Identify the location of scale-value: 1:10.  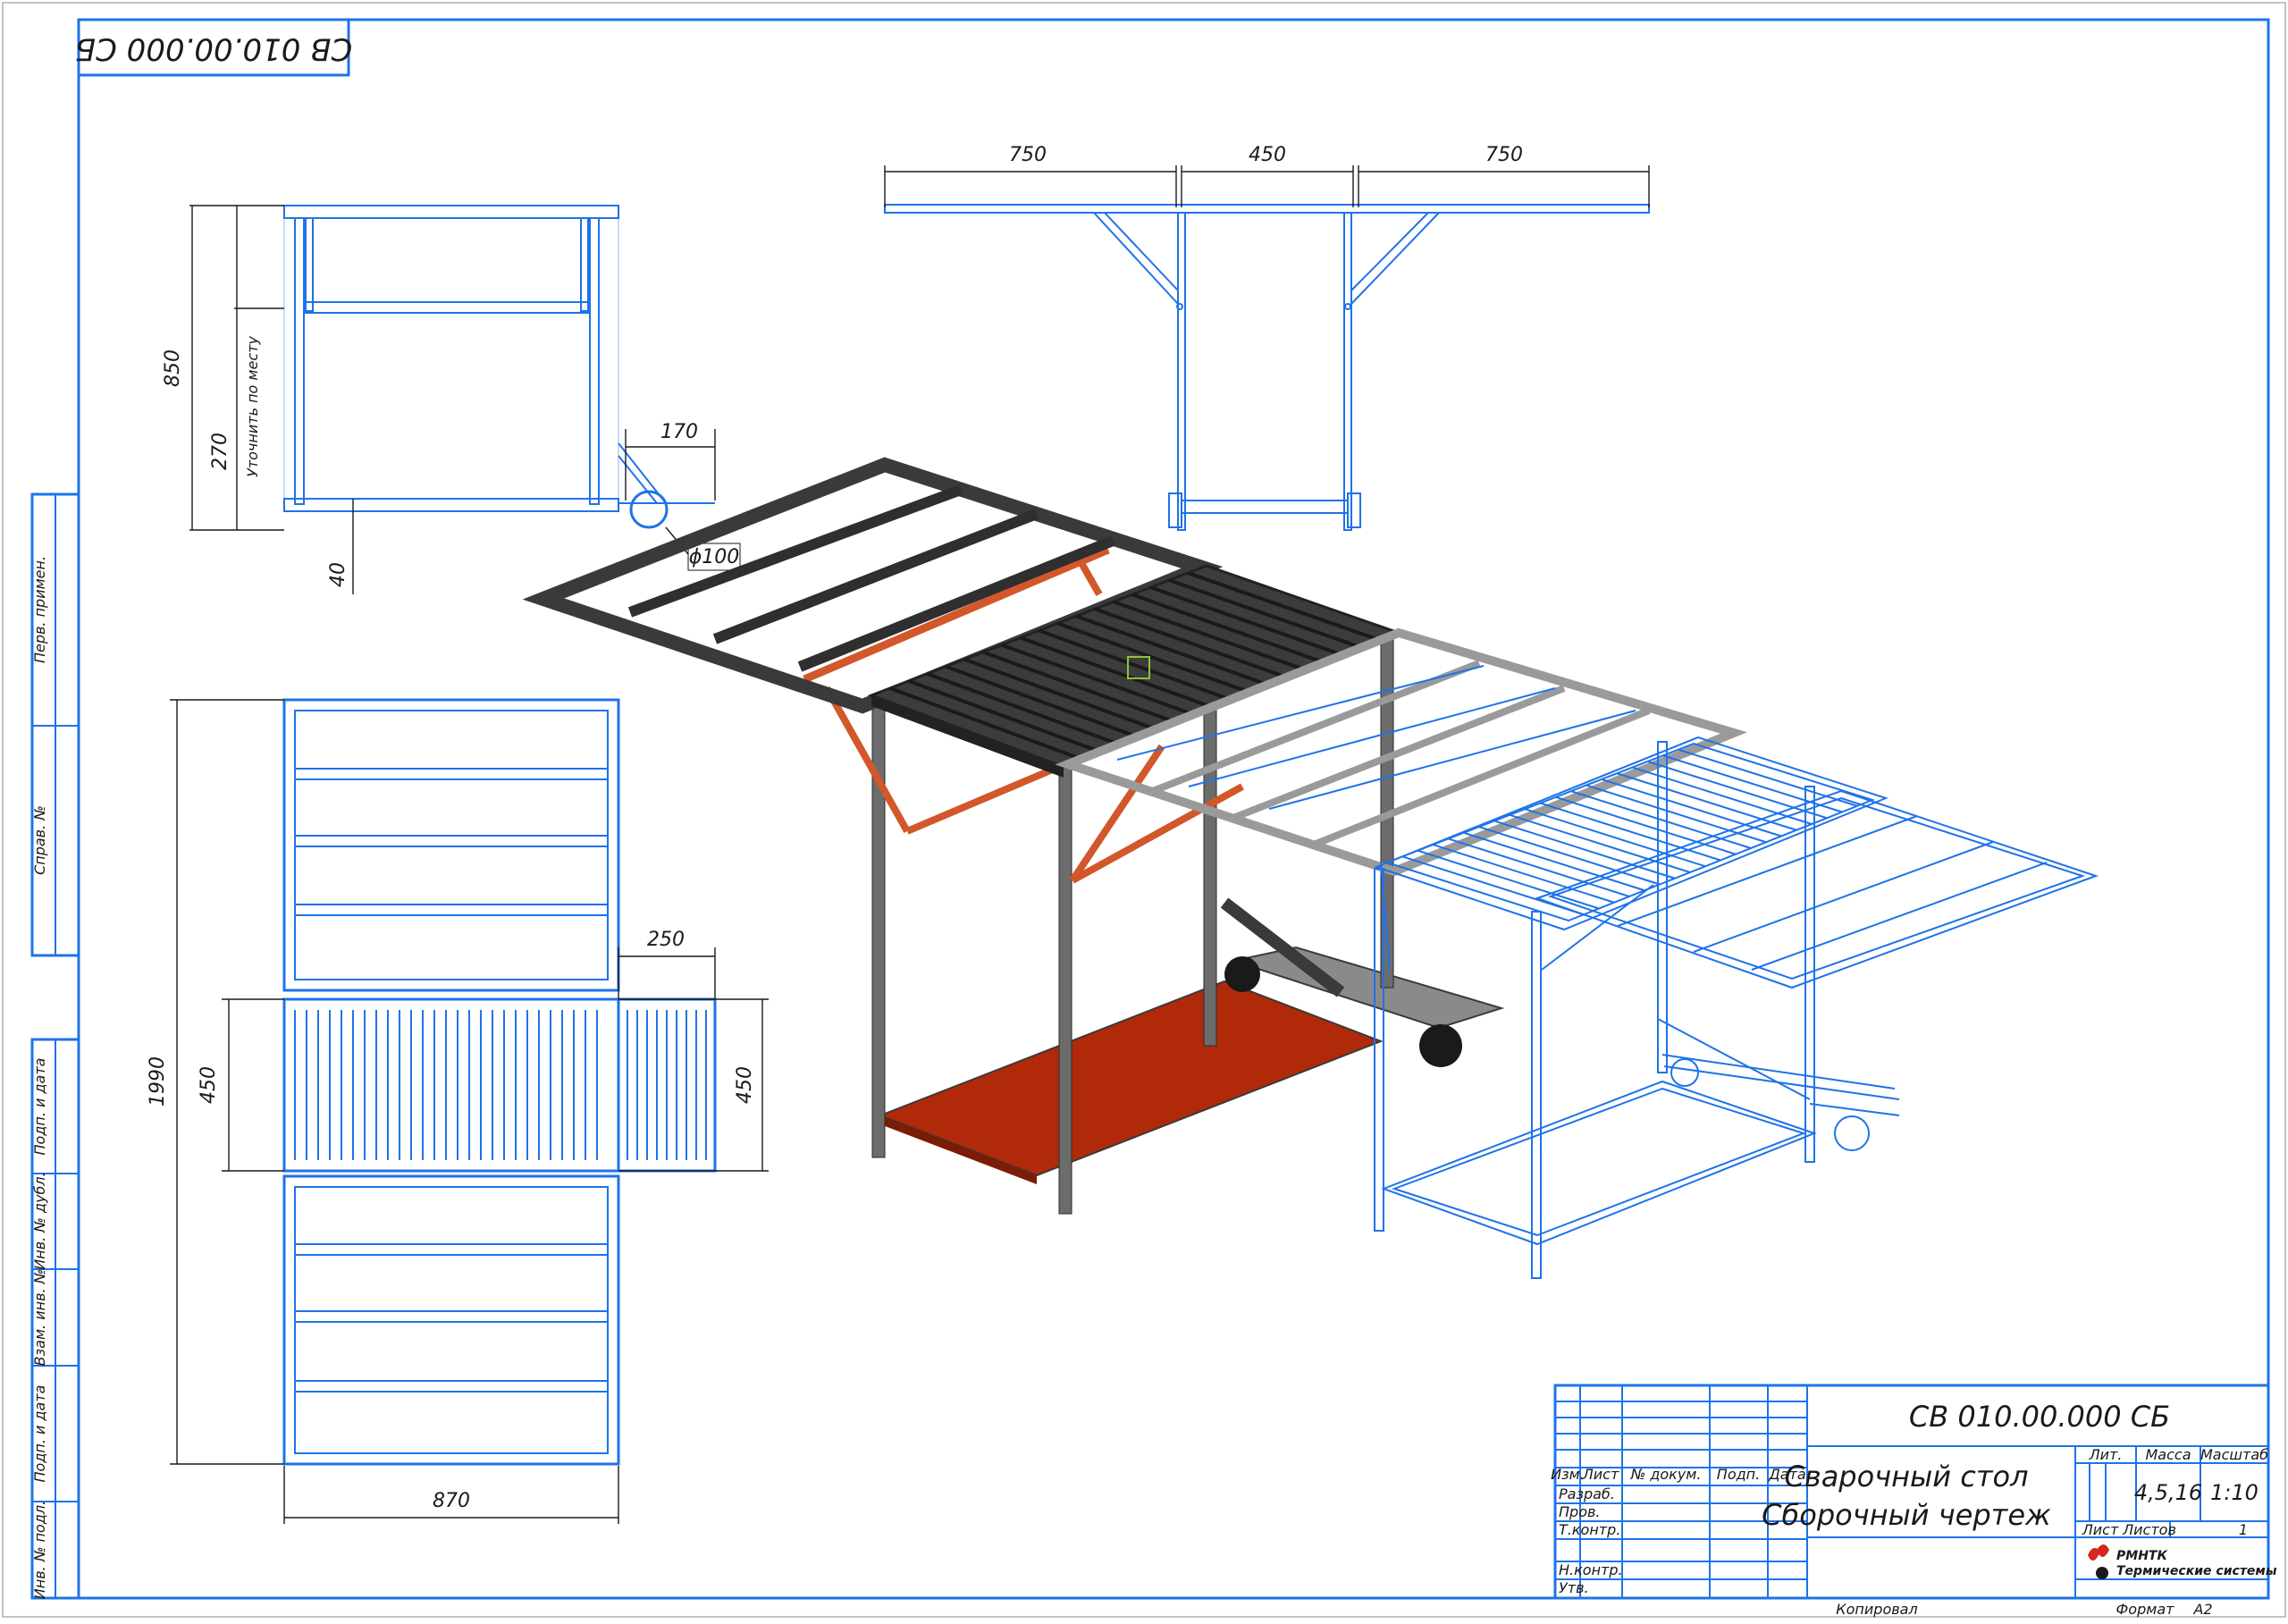
(2235, 1493).